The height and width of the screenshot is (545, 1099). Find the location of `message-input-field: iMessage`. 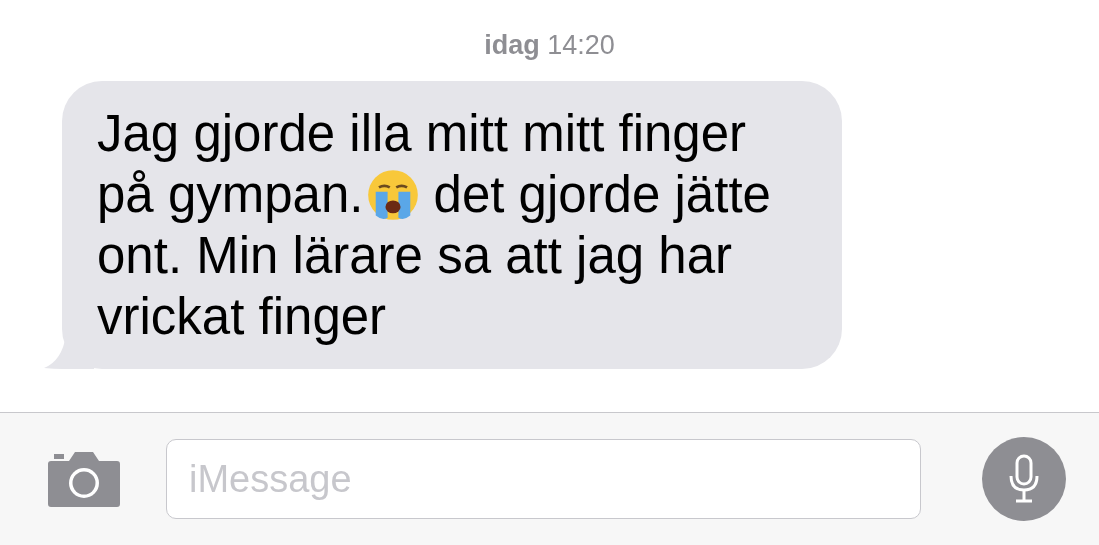

message-input-field: iMessage is located at coordinates (543, 479).